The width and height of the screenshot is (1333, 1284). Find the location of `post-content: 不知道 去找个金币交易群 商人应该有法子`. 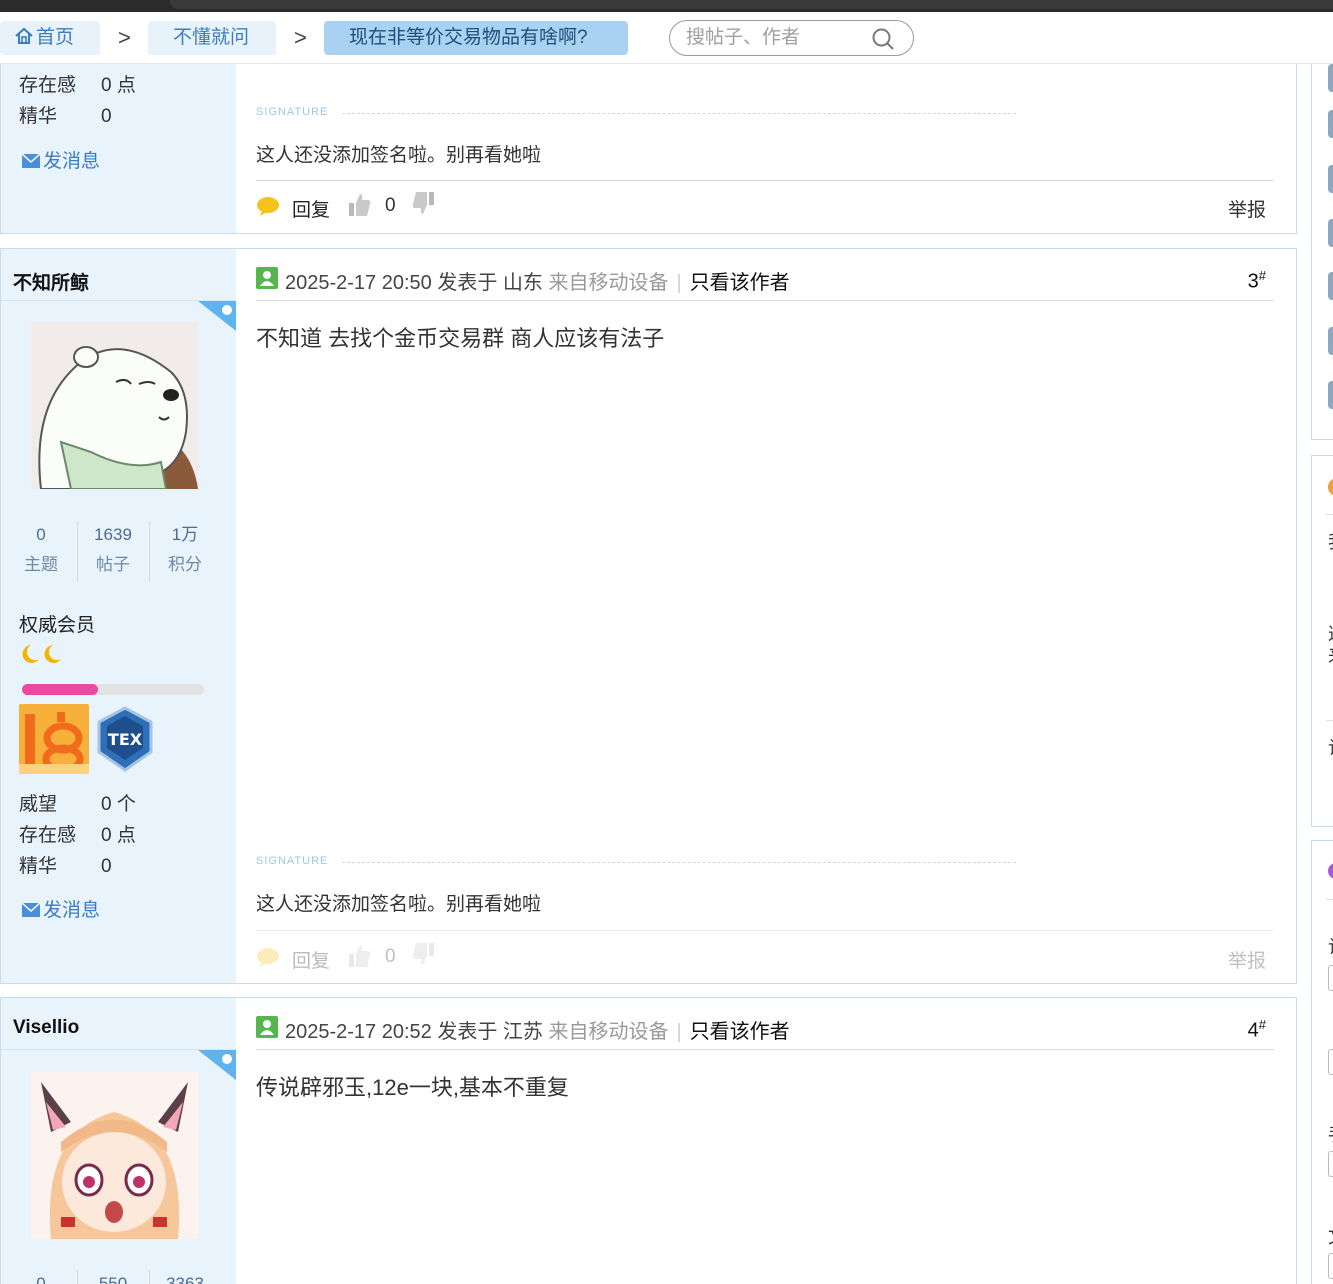

post-content: 不知道 去找个金币交易群 商人应该有法子 is located at coordinates (460, 338).